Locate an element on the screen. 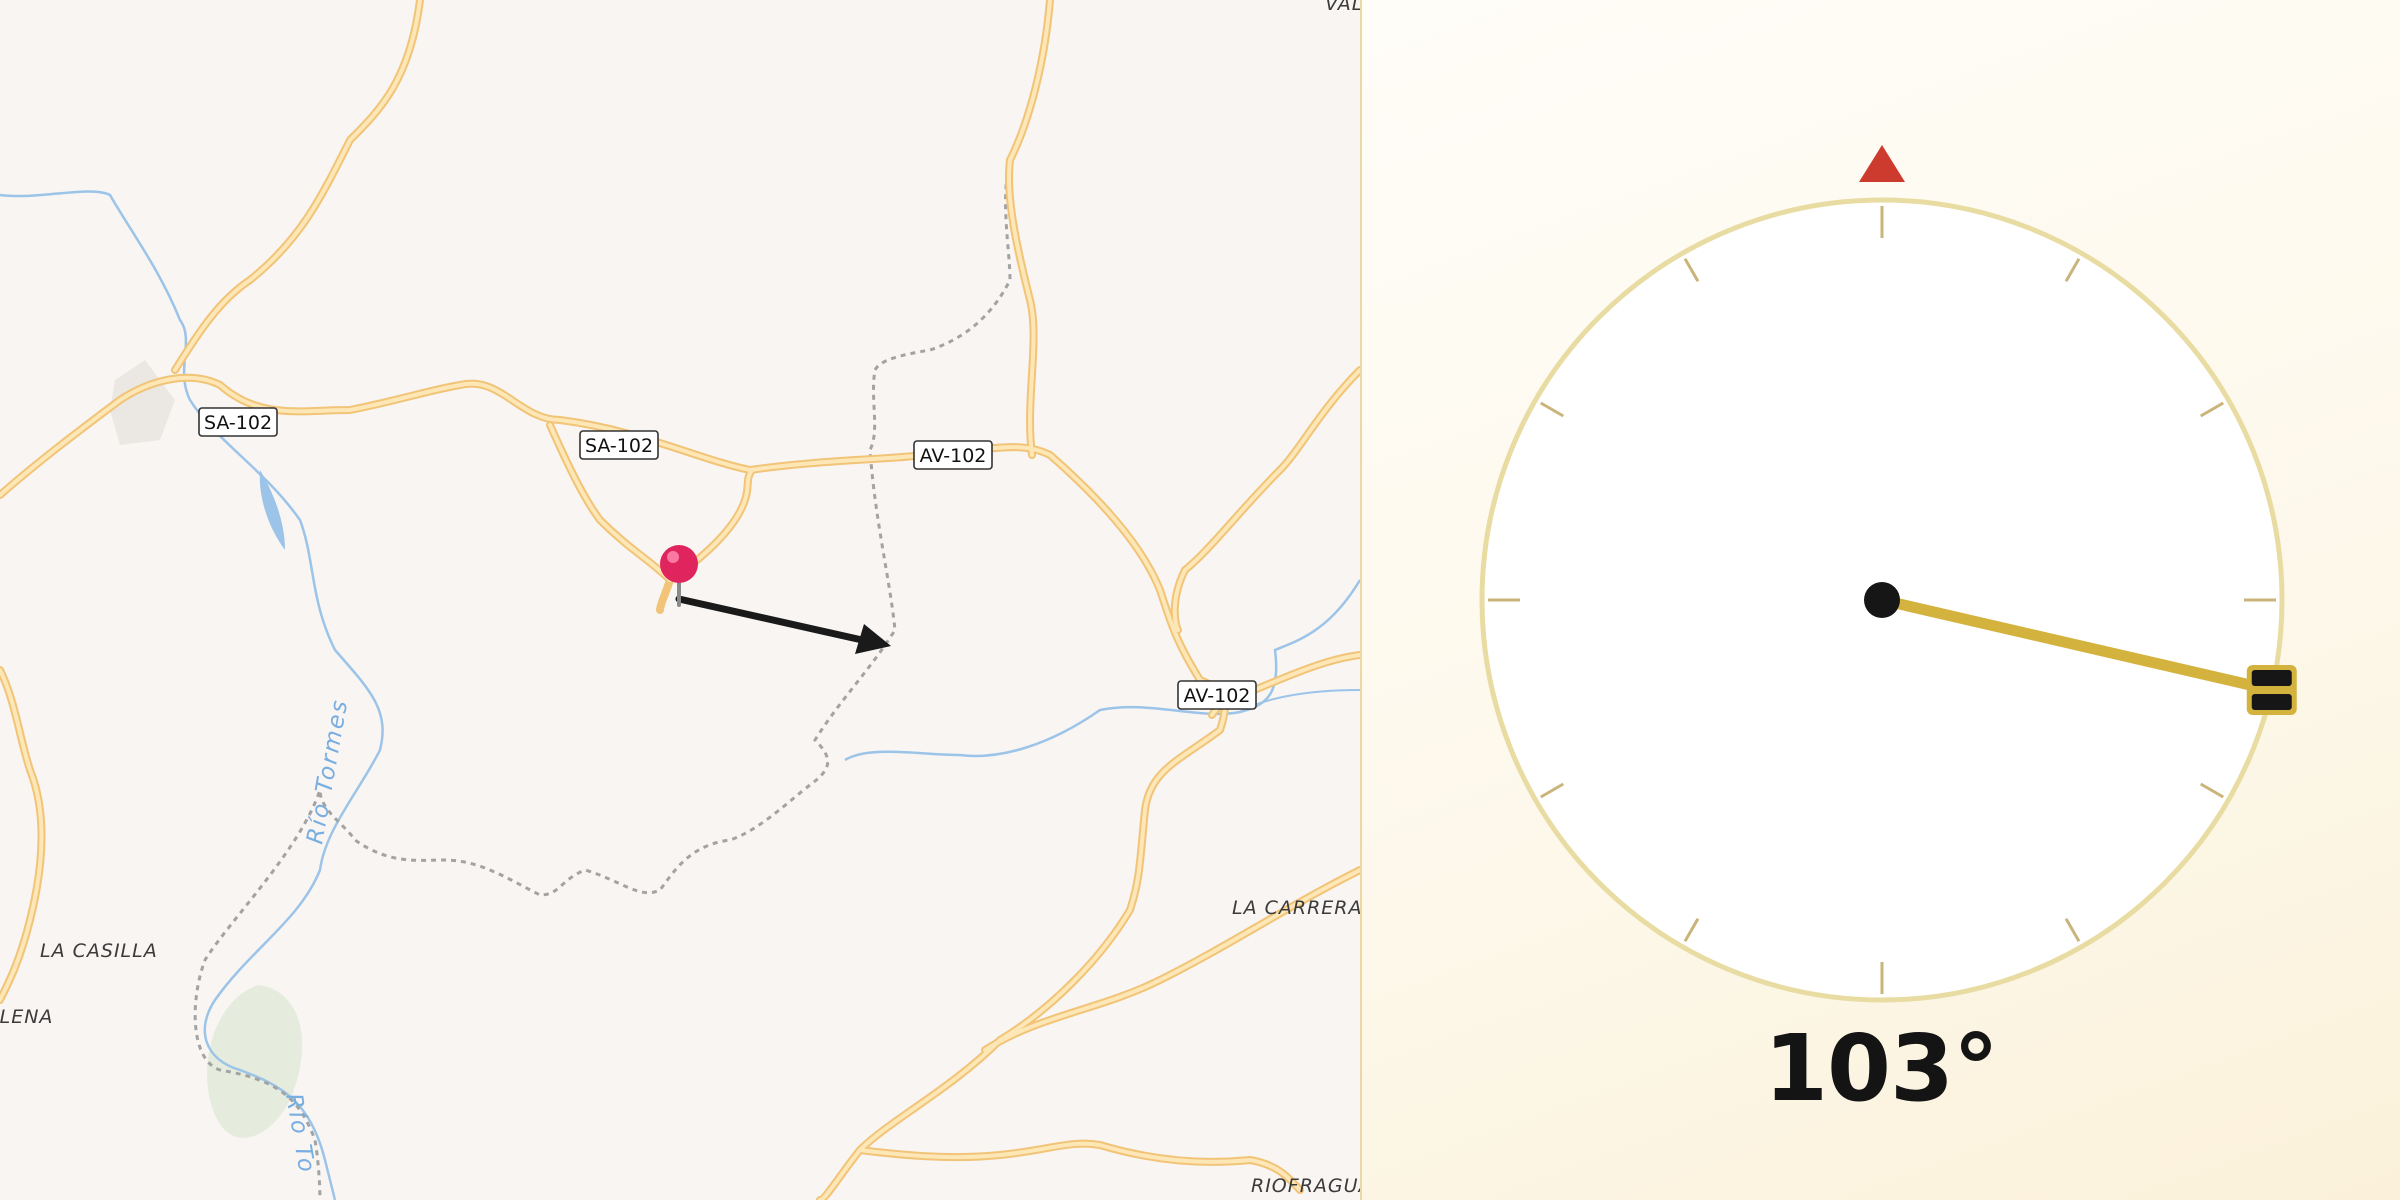 The height and width of the screenshot is (1200, 2400). place-label-la-casilla: LA CASILLA is located at coordinates (99, 951).